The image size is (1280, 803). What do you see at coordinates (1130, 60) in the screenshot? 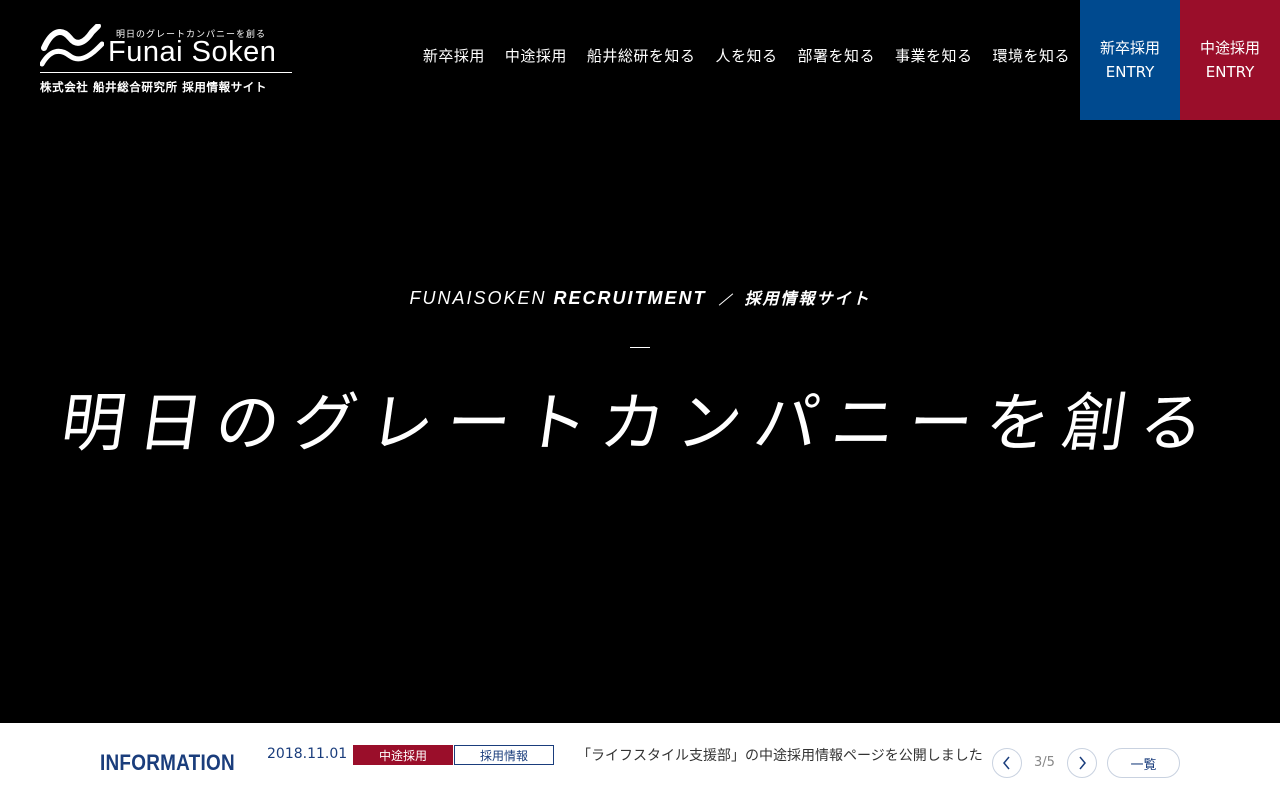
I see `new-graduate-entry-button: 新卒採用 ENTRY` at bounding box center [1130, 60].